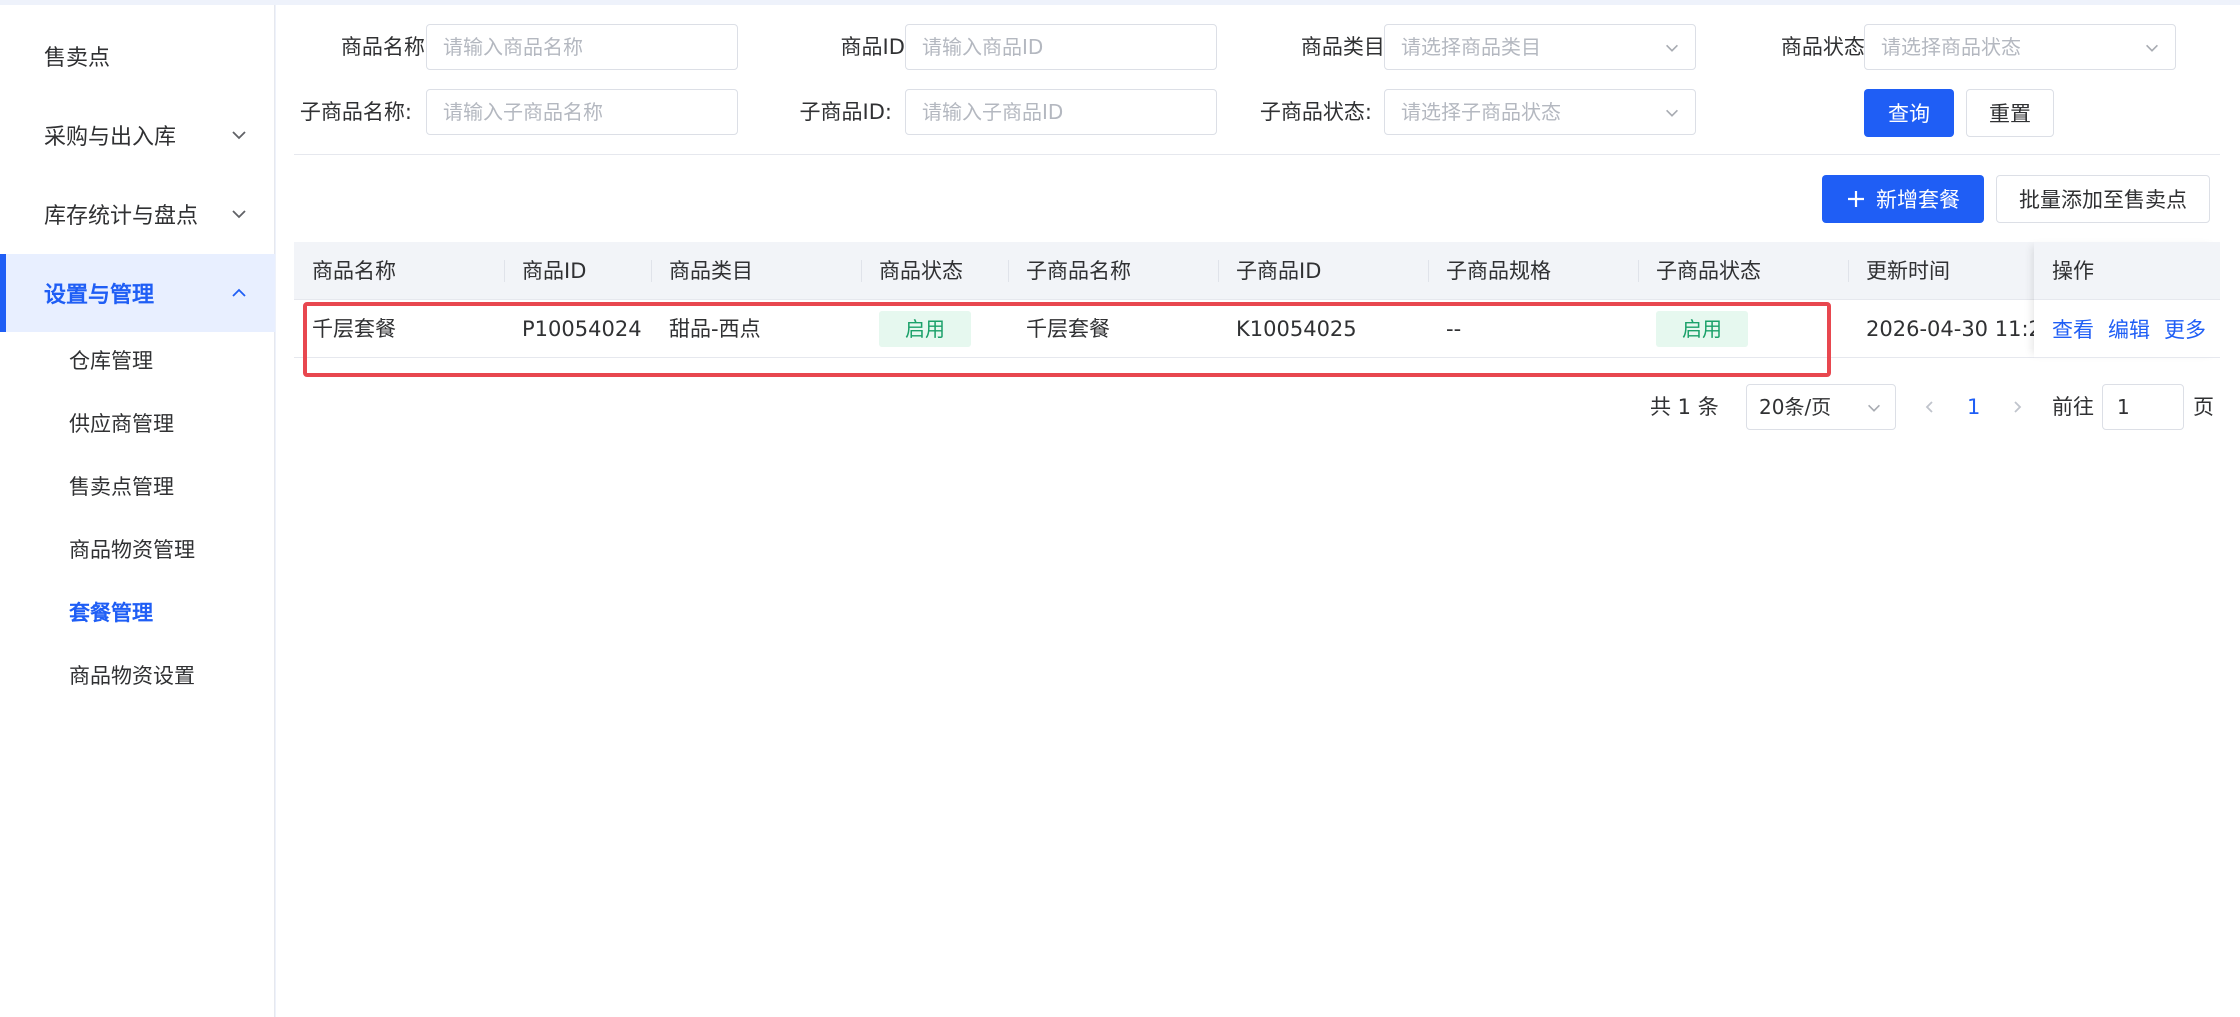 The image size is (2240, 1017). What do you see at coordinates (1950, 329) in the screenshot?
I see `cell-updated: 2026-04-30 11:2` at bounding box center [1950, 329].